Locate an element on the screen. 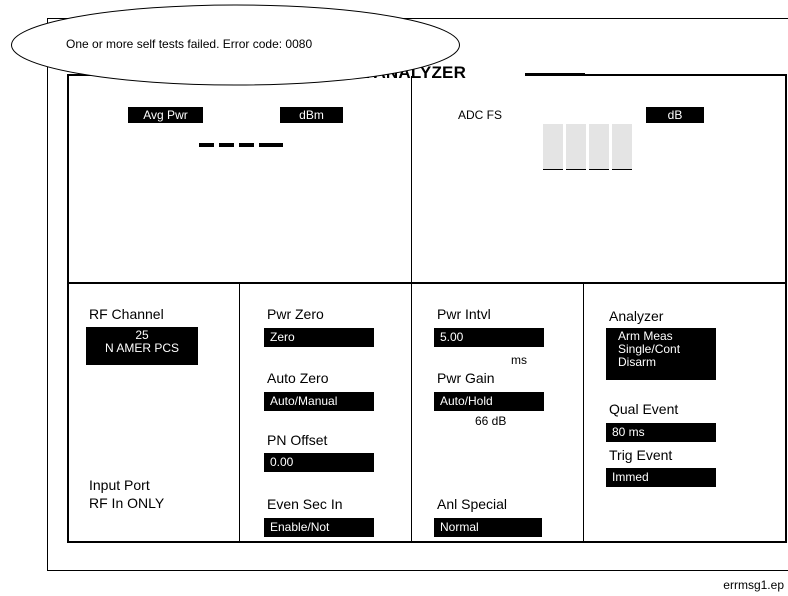 This screenshot has height=596, width=788. even-sec-in-label: Even Sec In is located at coordinates (305, 504).